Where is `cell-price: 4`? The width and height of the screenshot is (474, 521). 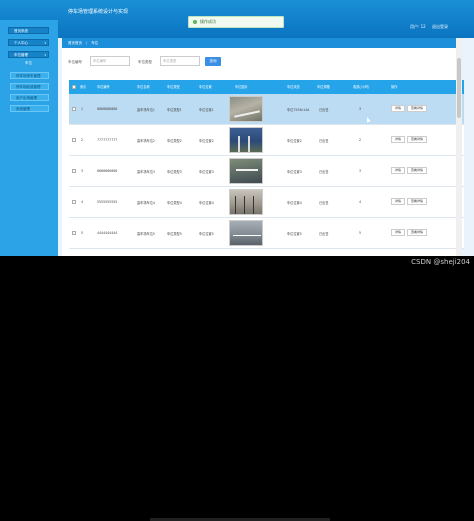
cell-price: 4 is located at coordinates (360, 202).